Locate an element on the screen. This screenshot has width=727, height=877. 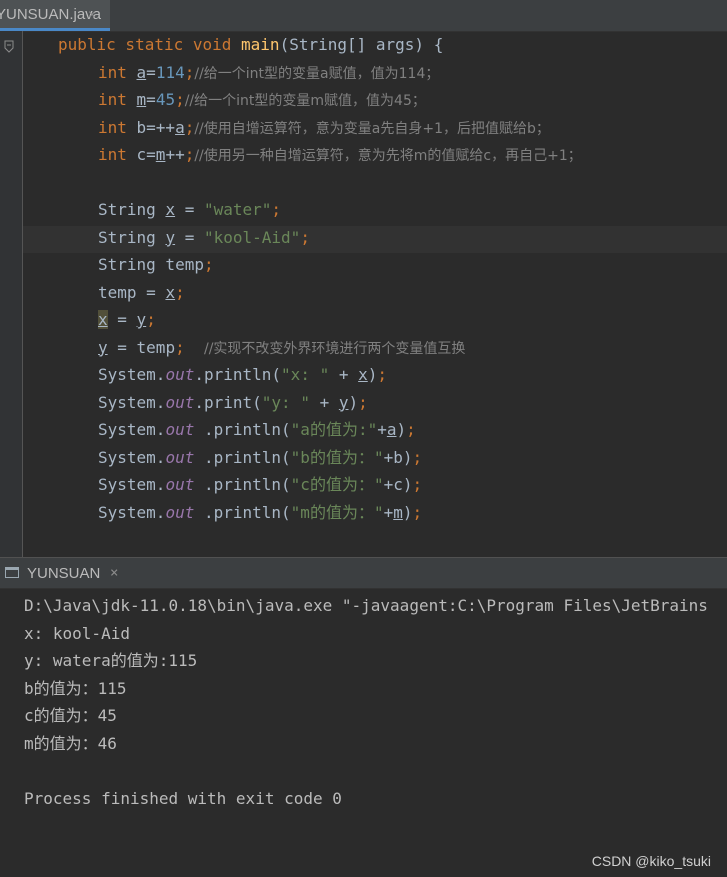
code-token: c= is located at coordinates (146, 154).